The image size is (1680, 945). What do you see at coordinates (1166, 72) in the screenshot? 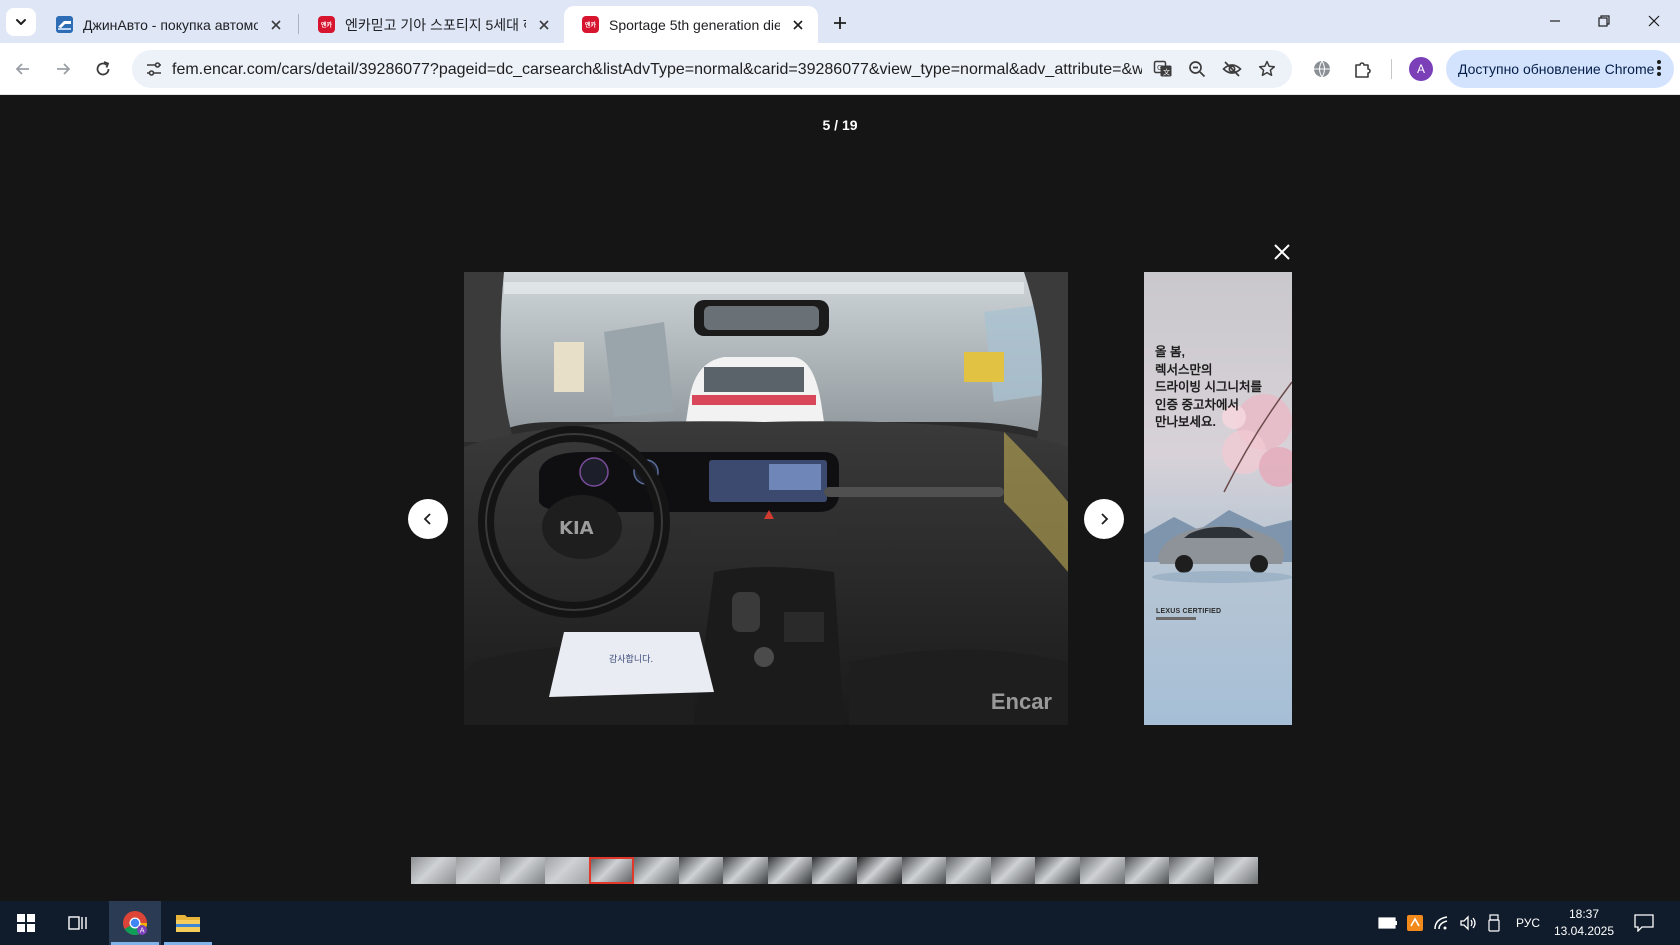
I see `svg-text: 文` at bounding box center [1166, 72].